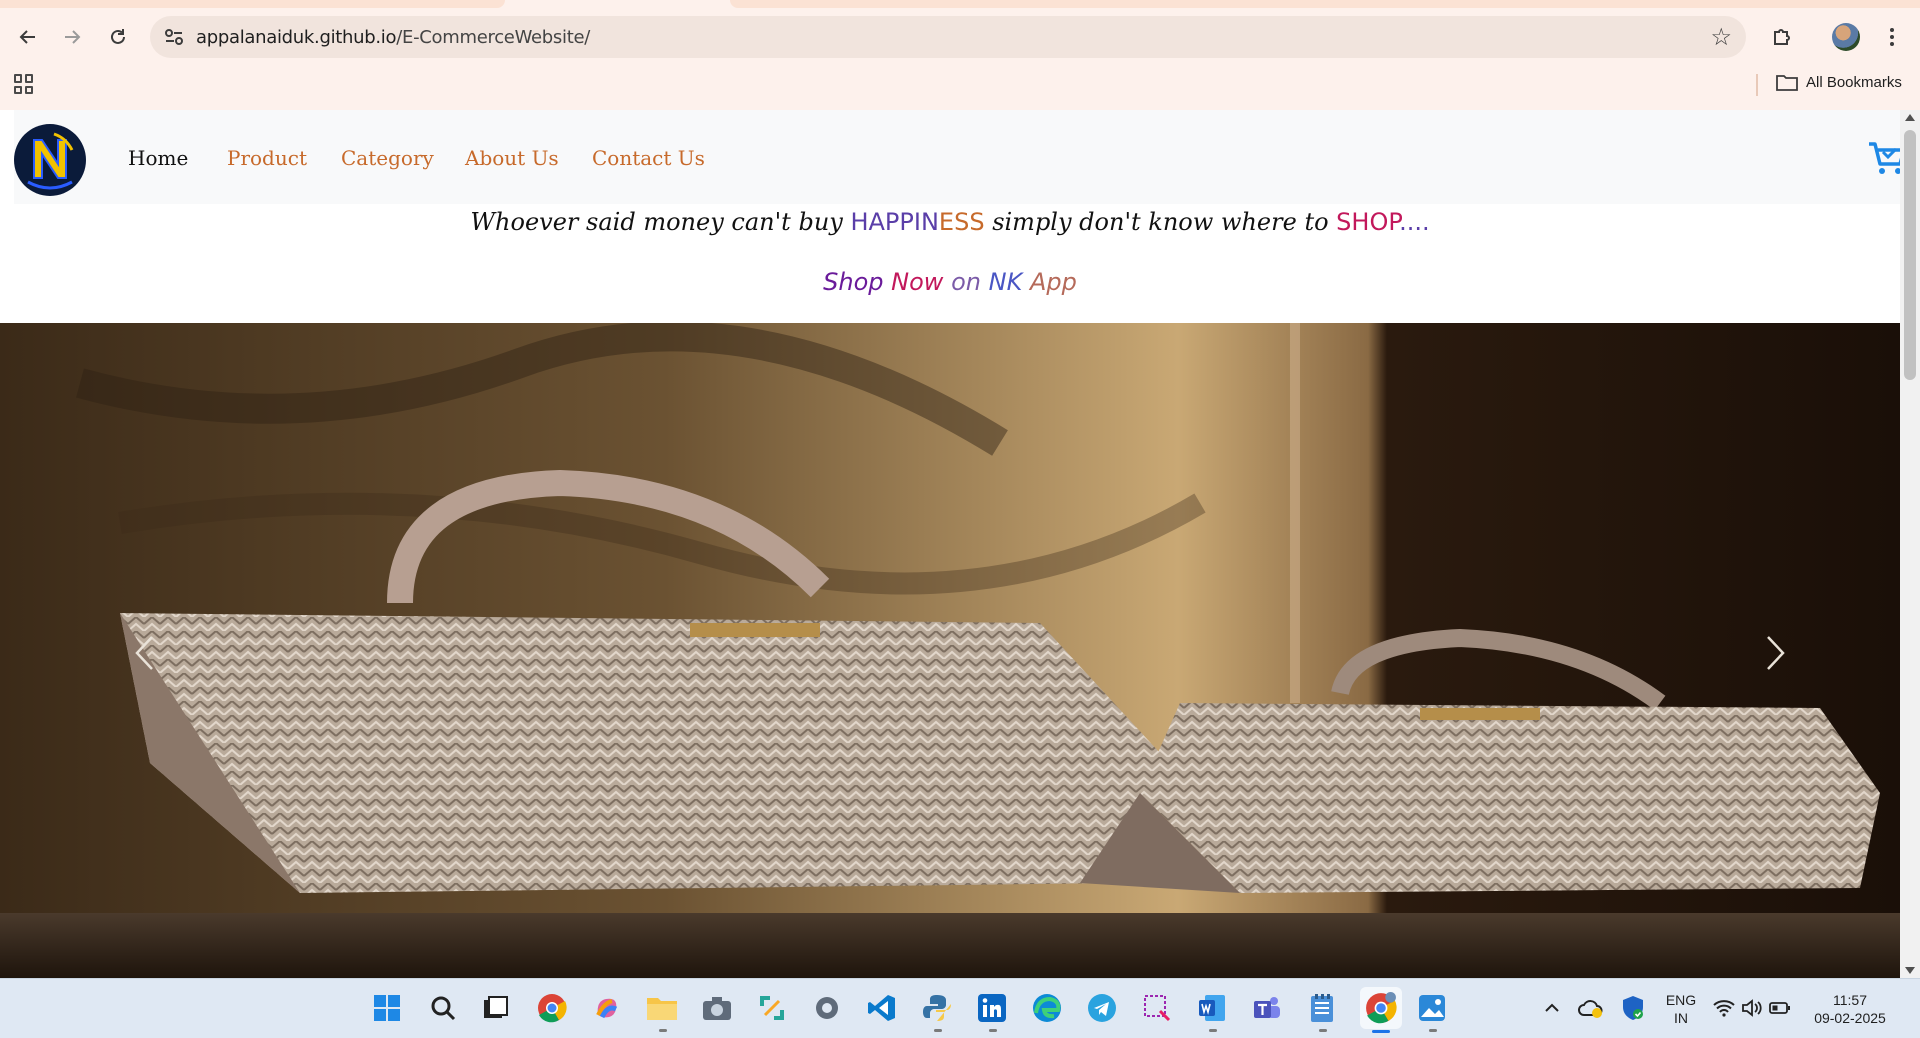 Image resolution: width=1920 pixels, height=1038 pixels. Describe the element at coordinates (853, 282) in the screenshot. I see `cta-shop: Shop` at that location.